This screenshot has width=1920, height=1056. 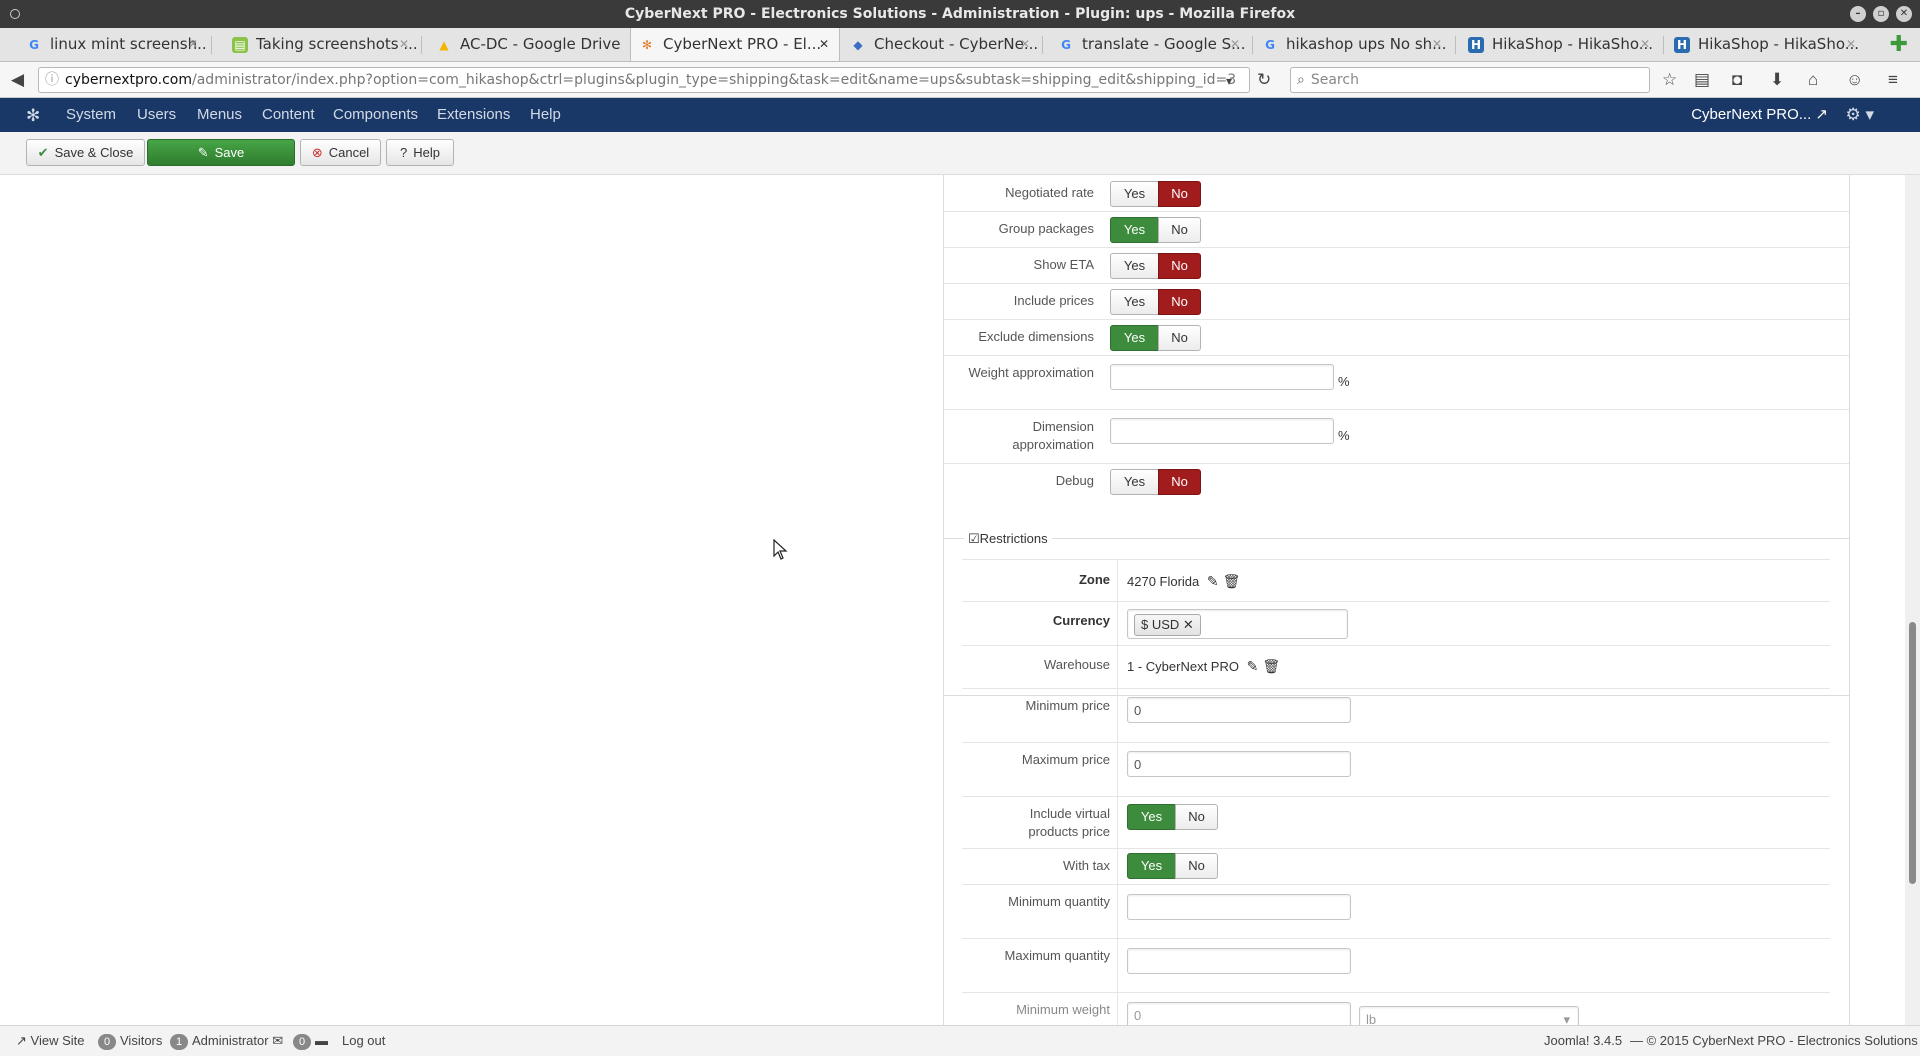 I want to click on dimension-approximation-label: Dimension approximation, so click(x=1053, y=435).